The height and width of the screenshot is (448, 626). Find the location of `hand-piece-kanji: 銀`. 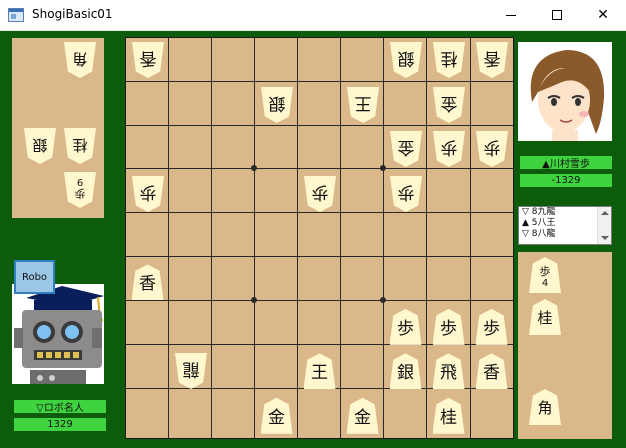

hand-piece-kanji: 銀 is located at coordinates (40, 145).